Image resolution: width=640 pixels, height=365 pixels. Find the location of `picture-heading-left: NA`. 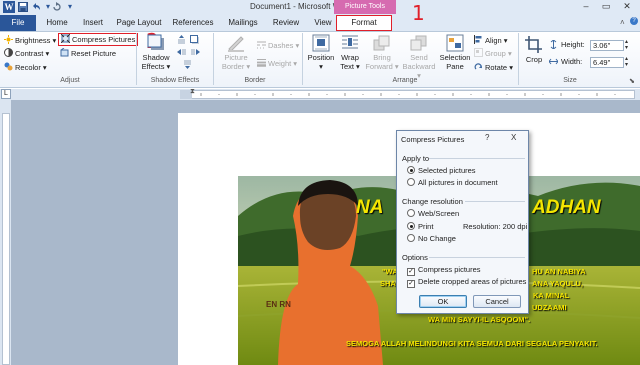

picture-heading-left: NA is located at coordinates (370, 207).